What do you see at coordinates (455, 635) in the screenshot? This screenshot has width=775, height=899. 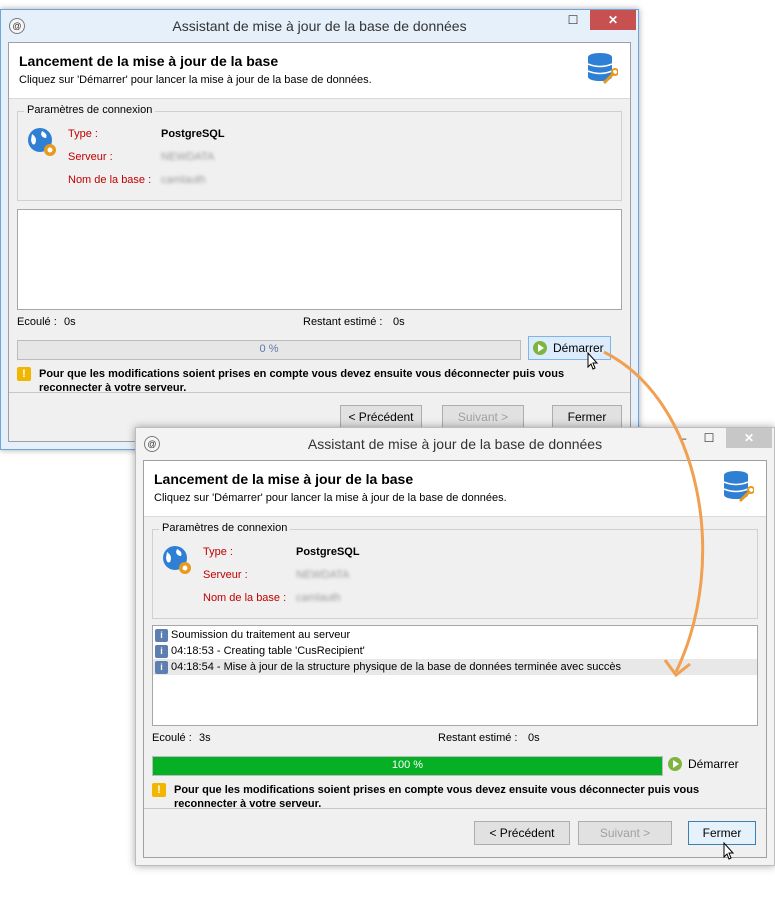 I see `log-line: i Soumission du traitement au serveur` at bounding box center [455, 635].